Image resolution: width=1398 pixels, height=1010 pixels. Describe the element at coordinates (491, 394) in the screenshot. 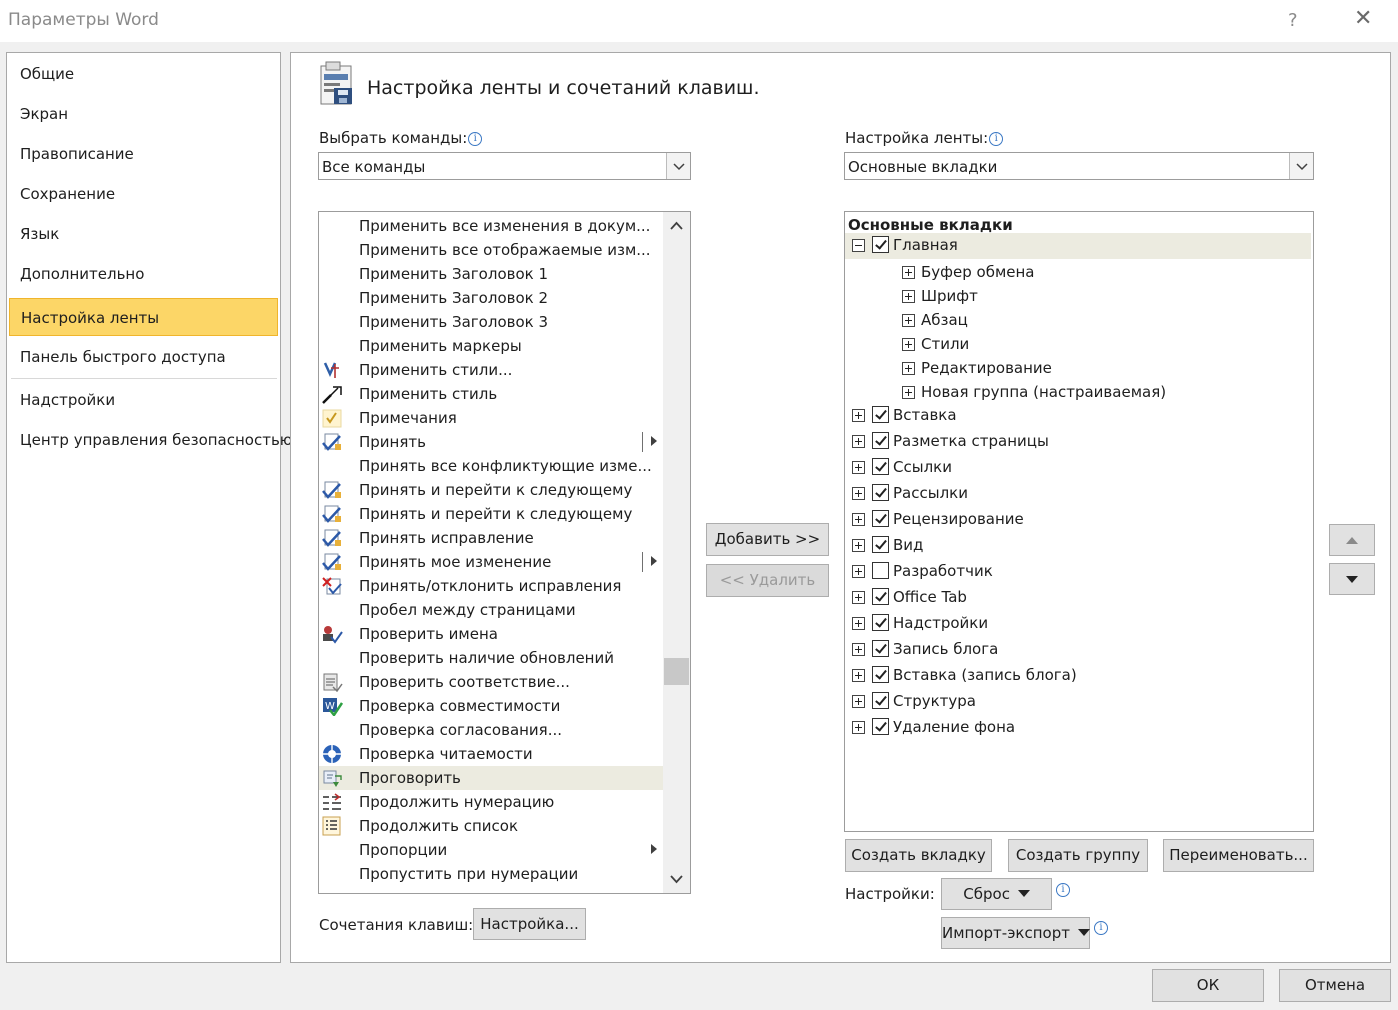

I see `command-item: Применить стиль` at that location.